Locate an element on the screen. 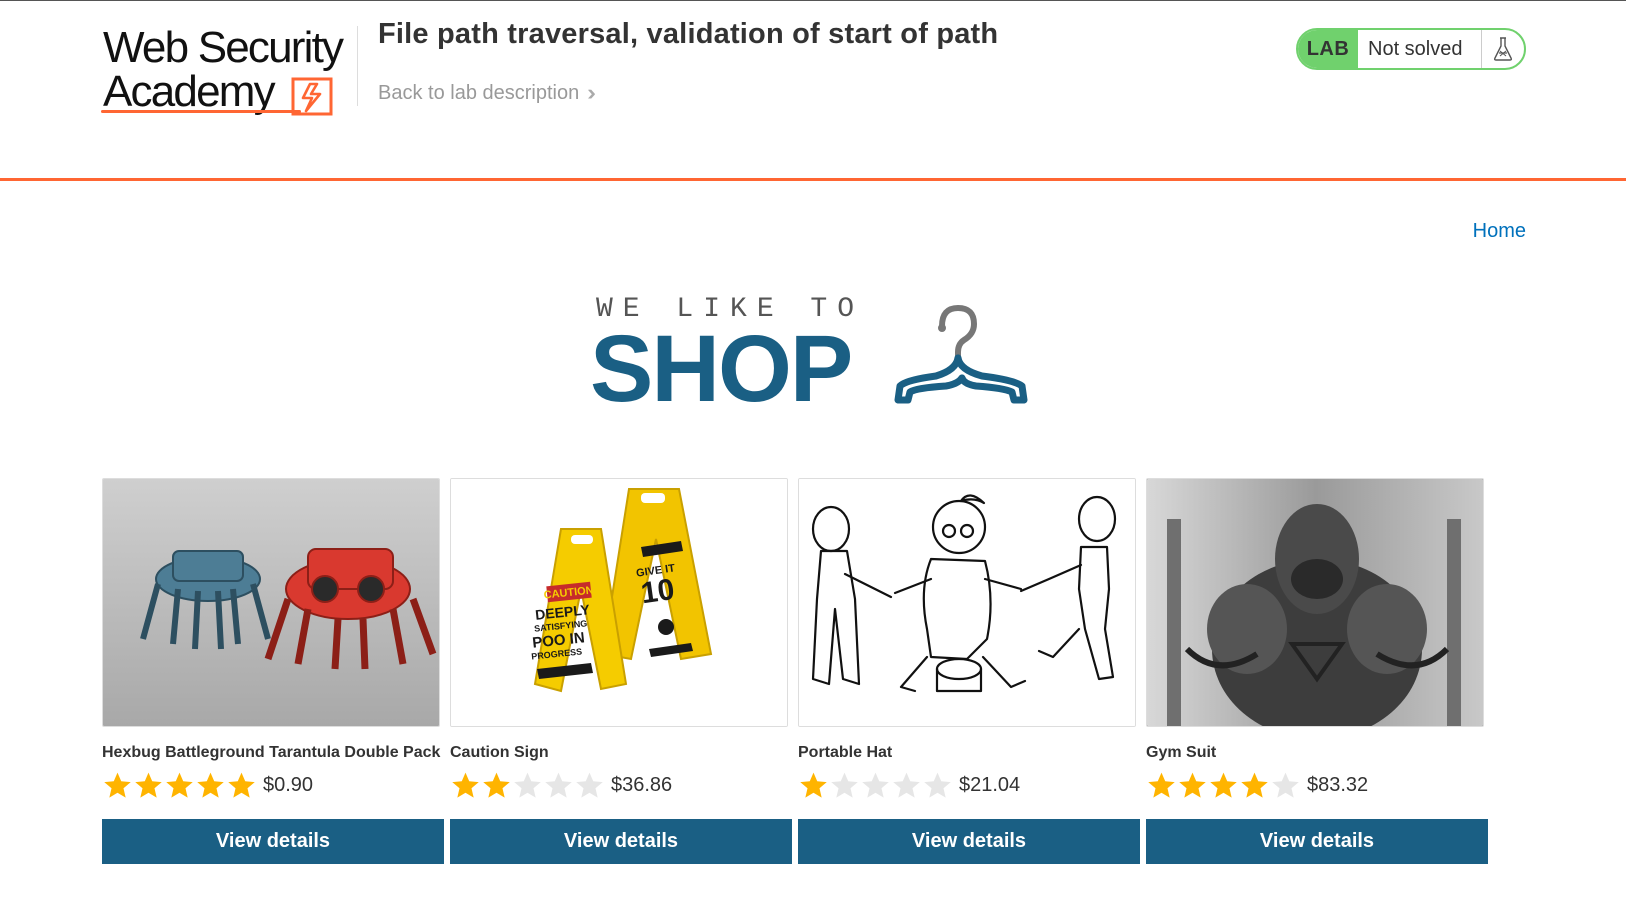 This screenshot has width=1626, height=900. product-price: $36.86 is located at coordinates (642, 784).